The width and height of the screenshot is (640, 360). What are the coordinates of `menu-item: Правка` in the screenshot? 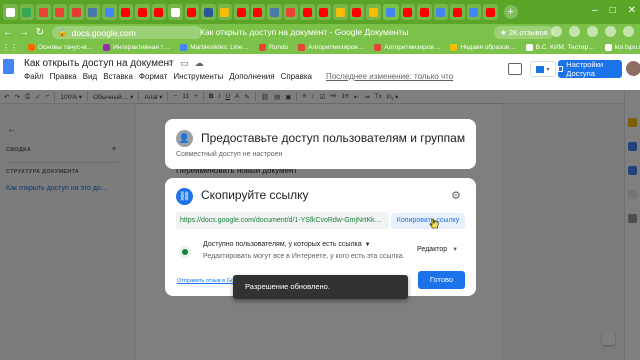 It's located at (63, 76).